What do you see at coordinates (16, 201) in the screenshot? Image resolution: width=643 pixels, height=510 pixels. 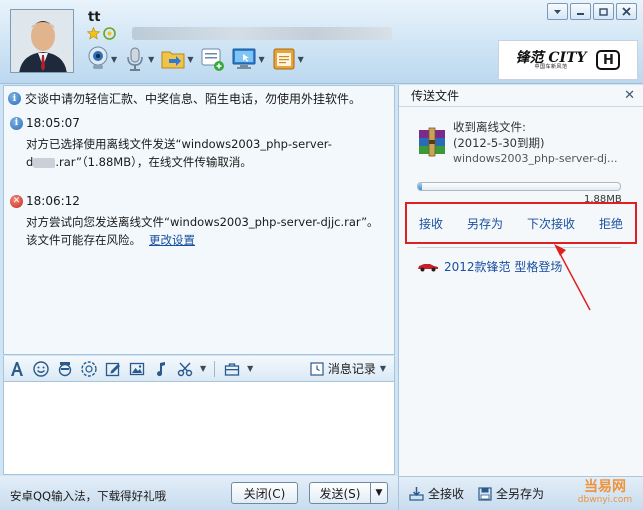 I see `error-icon: ✕` at bounding box center [16, 201].